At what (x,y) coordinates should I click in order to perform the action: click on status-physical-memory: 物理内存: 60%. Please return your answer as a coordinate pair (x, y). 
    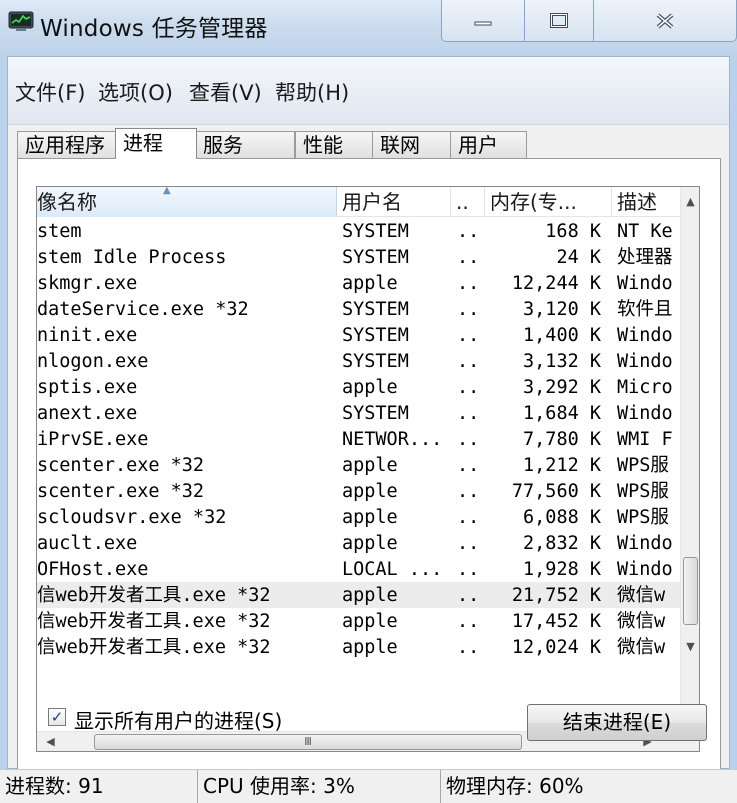
    Looking at the image, I should click on (515, 786).